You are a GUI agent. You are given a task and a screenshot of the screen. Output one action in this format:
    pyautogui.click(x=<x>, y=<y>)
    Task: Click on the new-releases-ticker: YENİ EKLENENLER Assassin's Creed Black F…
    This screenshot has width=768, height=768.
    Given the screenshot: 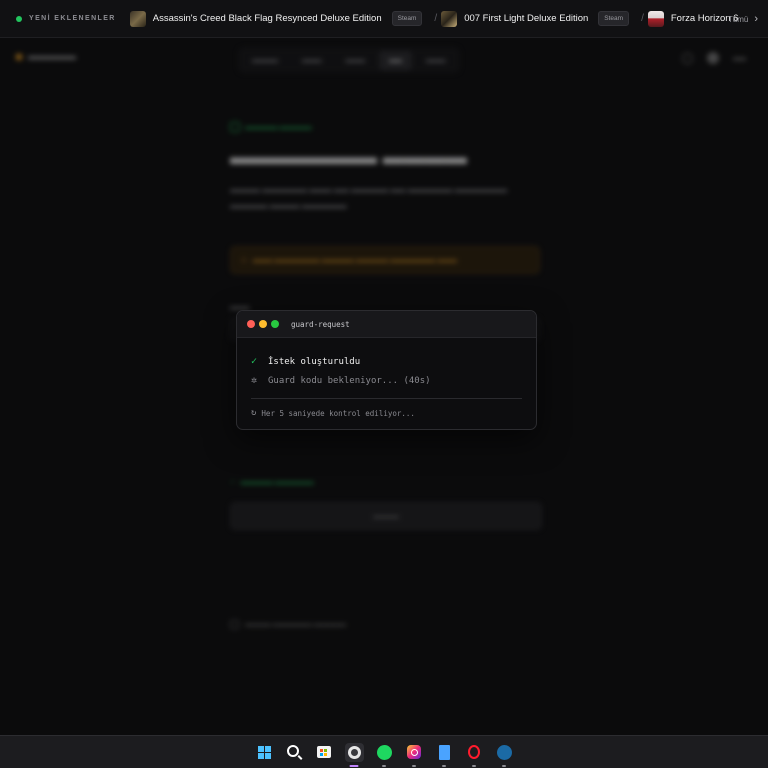 What is the action you would take?
    pyautogui.click(x=384, y=19)
    